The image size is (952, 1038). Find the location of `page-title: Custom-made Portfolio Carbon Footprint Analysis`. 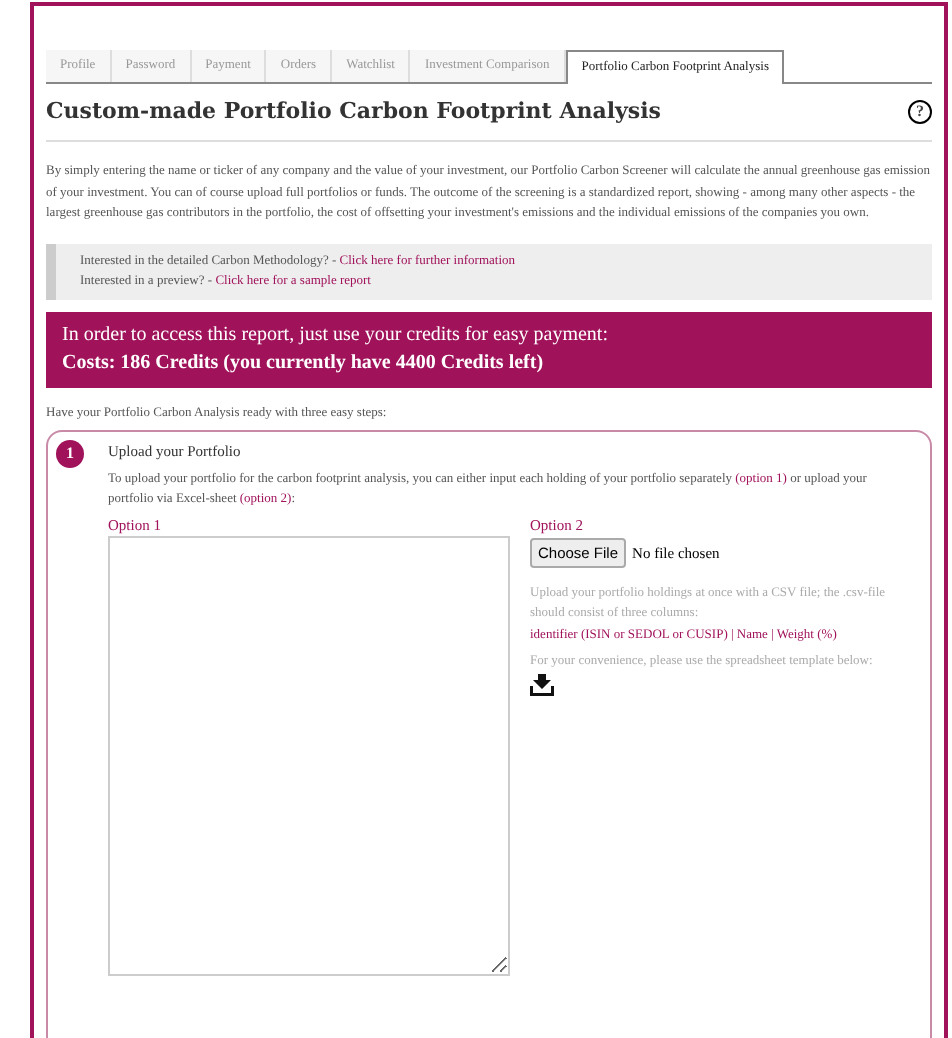

page-title: Custom-made Portfolio Carbon Footprint Analysis is located at coordinates (354, 111).